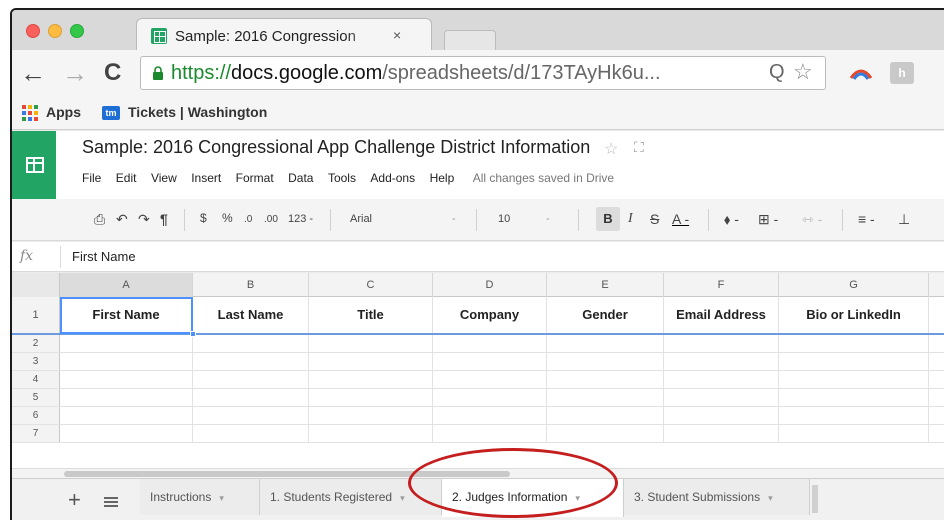 This screenshot has width=944, height=520. I want to click on currency-format-button: $, so click(203, 218).